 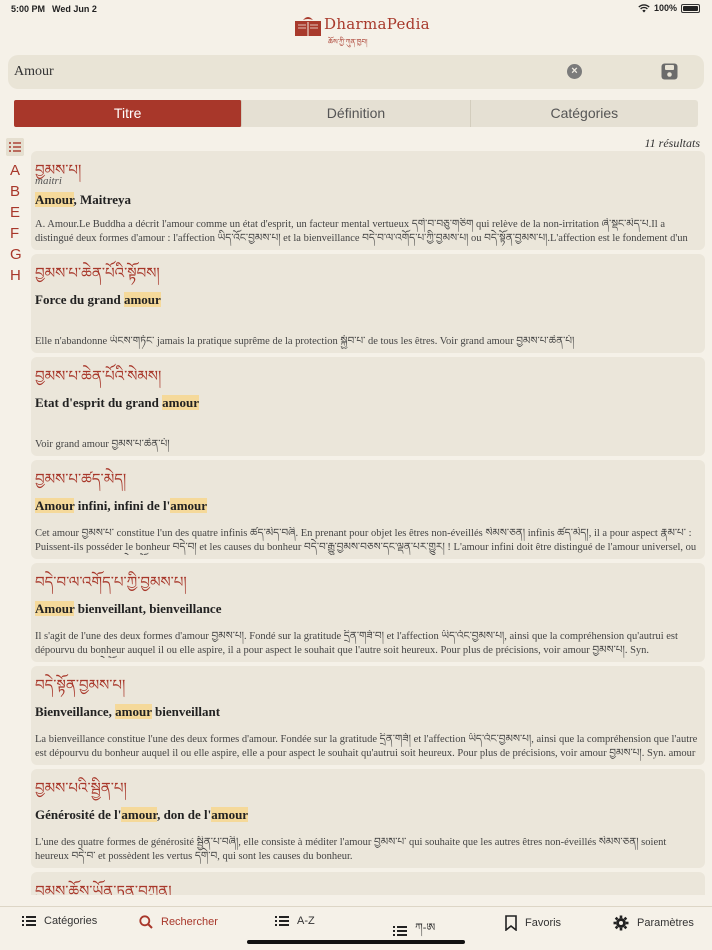 I want to click on tab-definition: Définition, so click(x=356, y=113).